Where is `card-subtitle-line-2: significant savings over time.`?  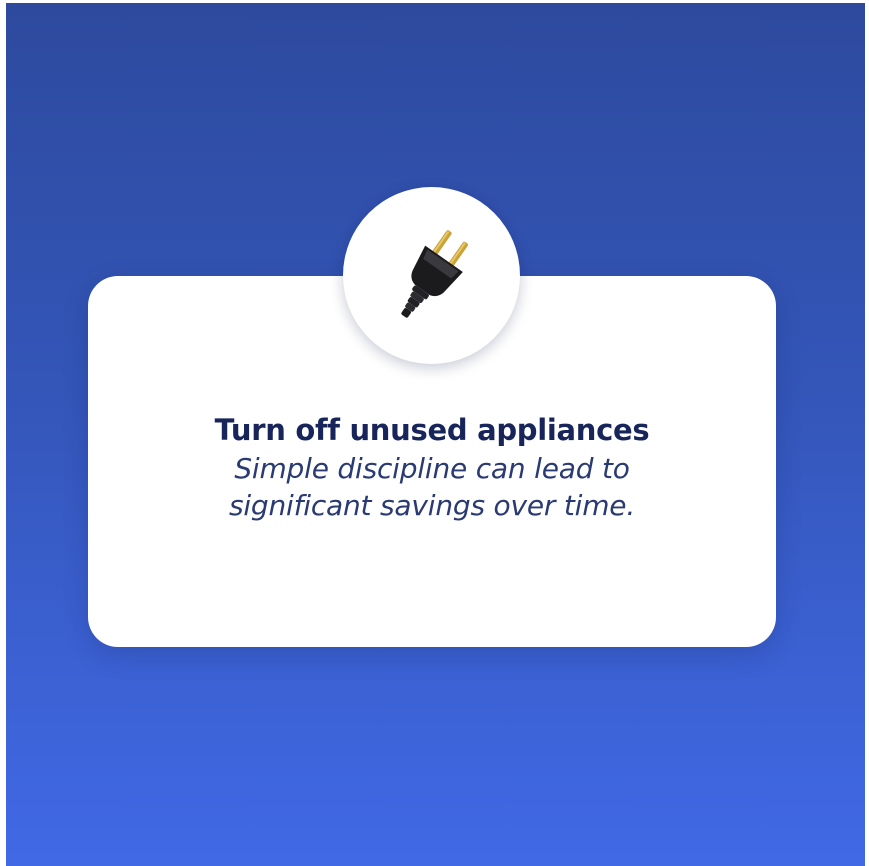
card-subtitle-line-2: significant savings over time. is located at coordinates (432, 505).